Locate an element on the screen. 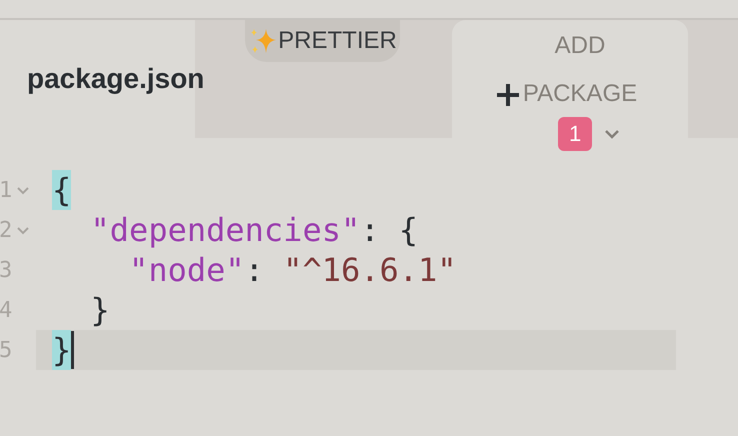 This screenshot has width=738, height=436. chevron-down-icon is located at coordinates (612, 134).